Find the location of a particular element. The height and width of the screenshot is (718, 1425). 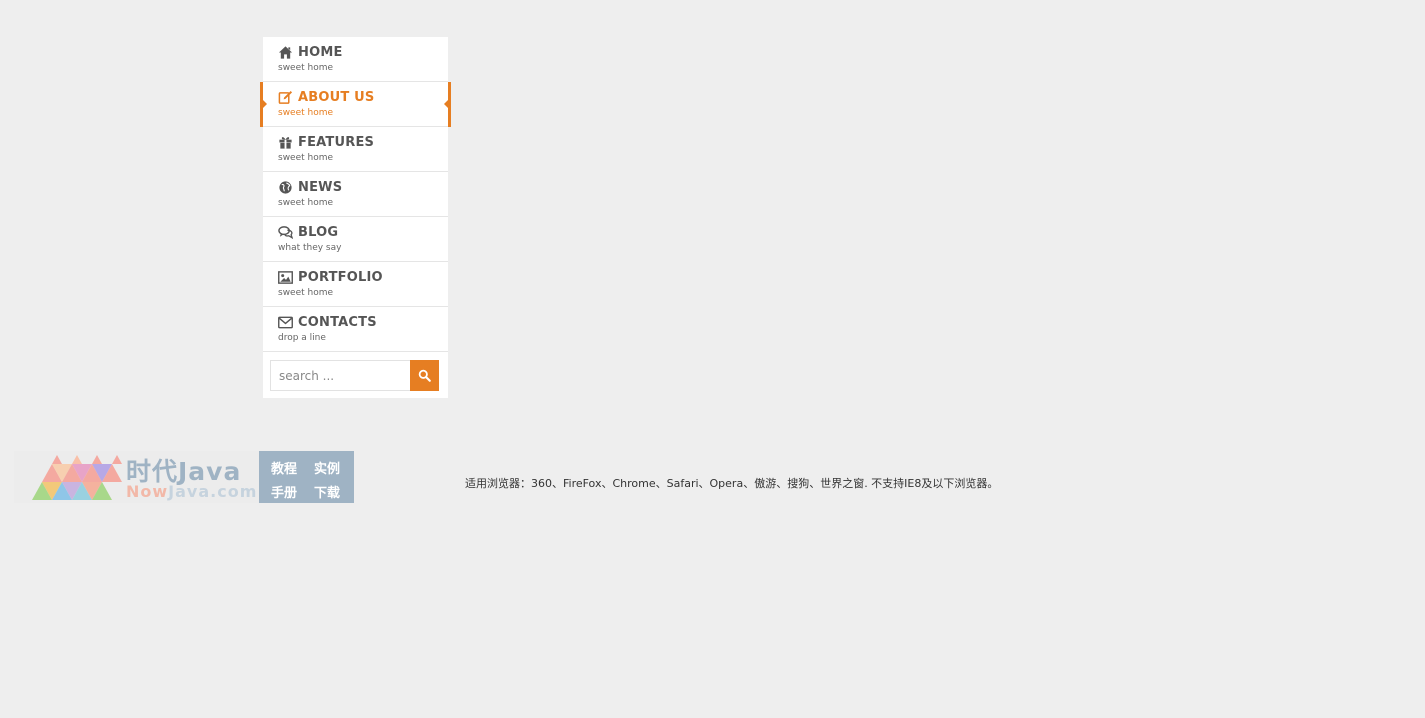

menu-item-portfolio: PORTFOLIO sweet home is located at coordinates (355, 284).